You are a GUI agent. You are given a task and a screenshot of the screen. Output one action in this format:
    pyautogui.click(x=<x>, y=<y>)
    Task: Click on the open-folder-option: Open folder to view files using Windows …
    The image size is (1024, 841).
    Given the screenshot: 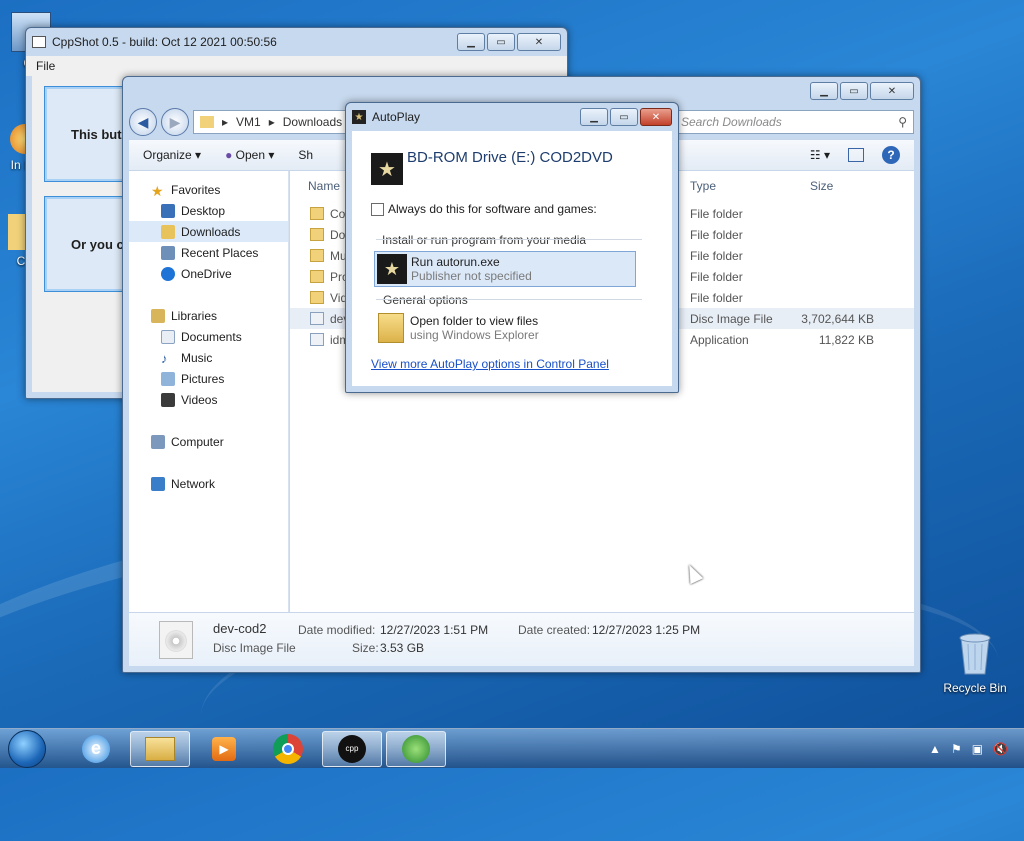 What is the action you would take?
    pyautogui.click(x=505, y=329)
    